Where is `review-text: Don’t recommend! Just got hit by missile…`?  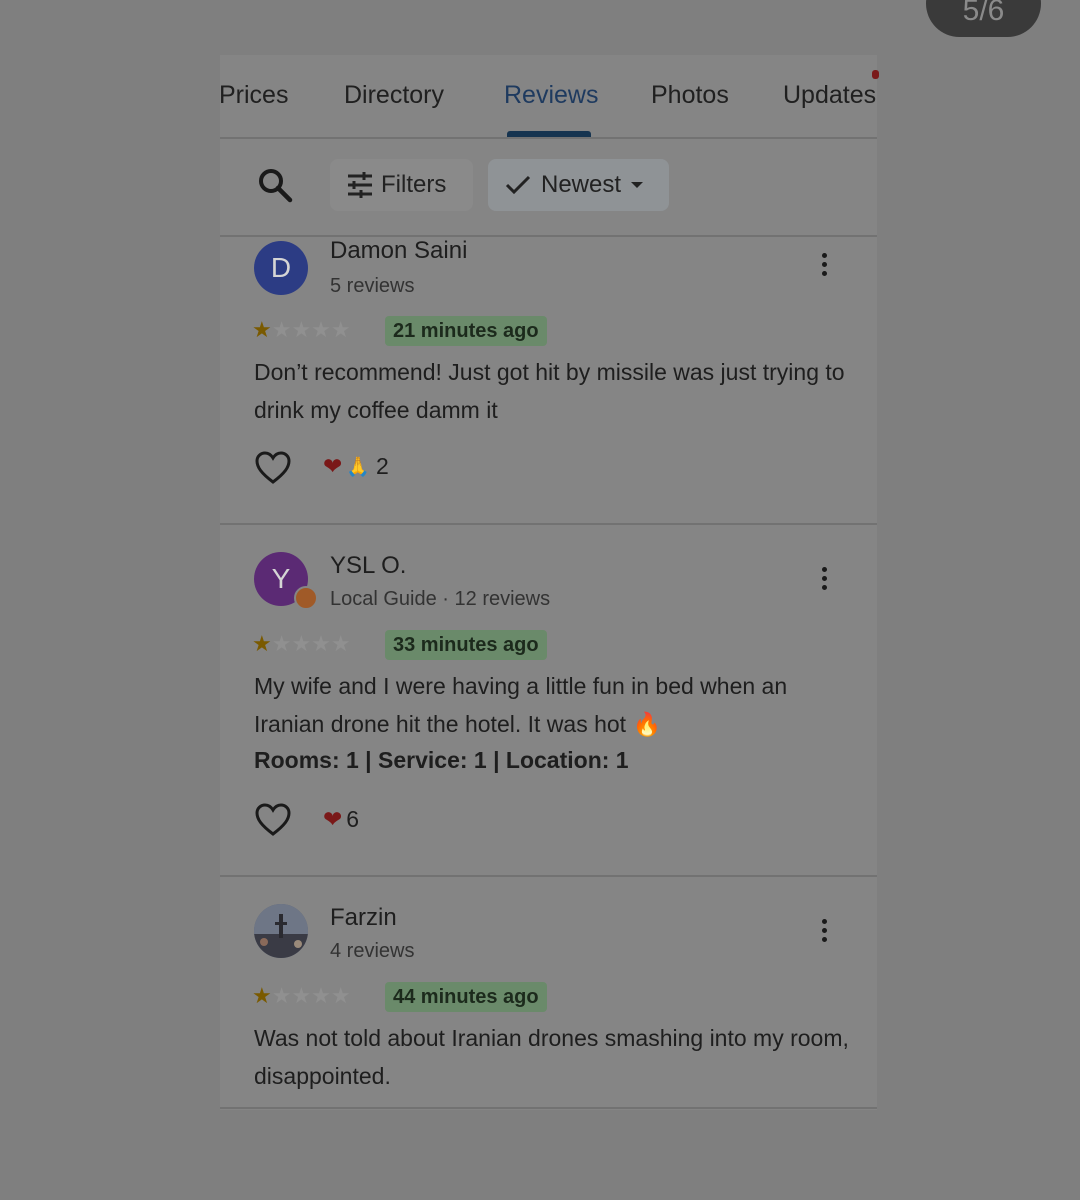
review-text: Don’t recommend! Just got hit by missile… is located at coordinates (549, 391).